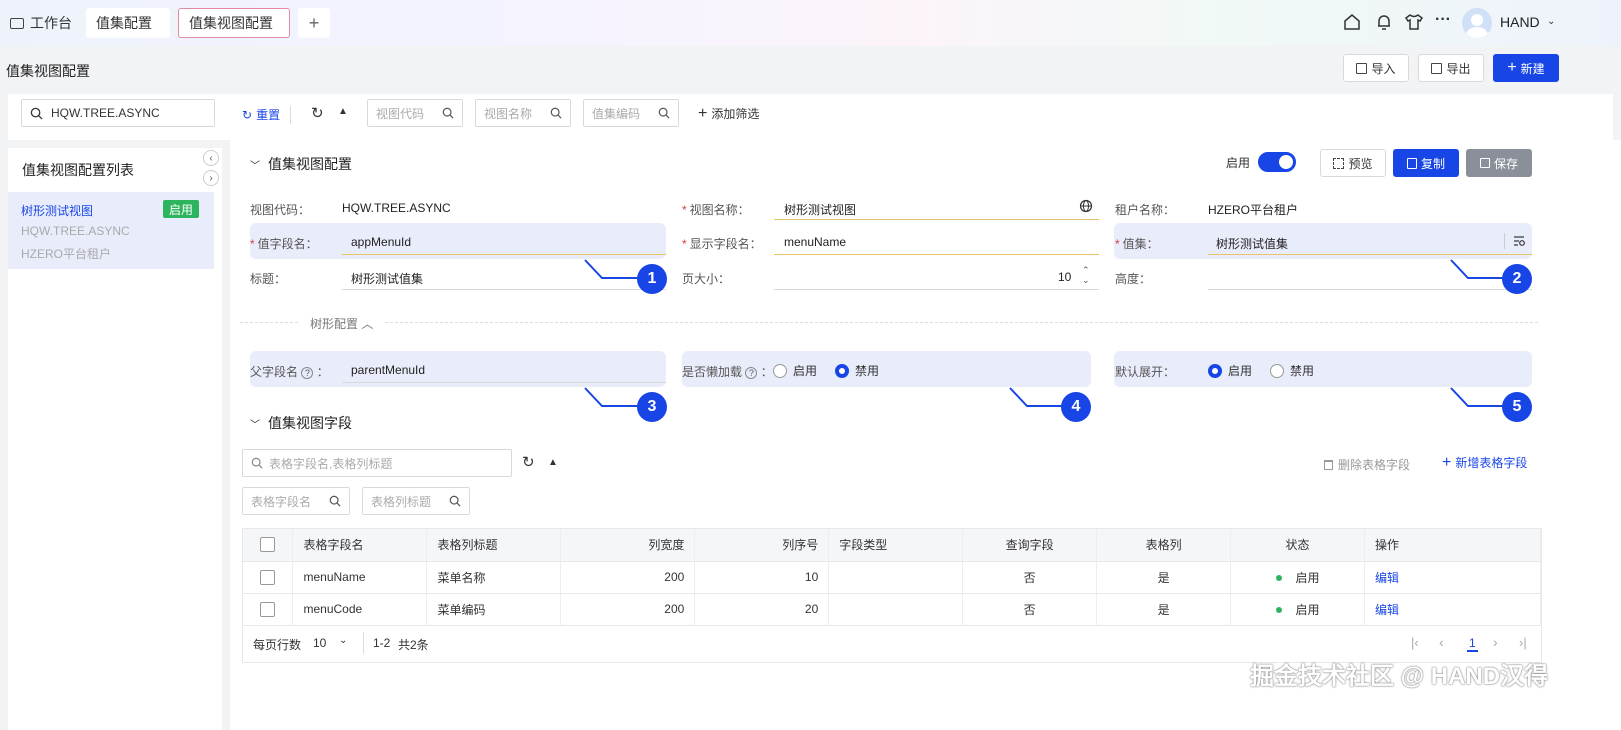  What do you see at coordinates (301, 164) in the screenshot?
I see `section-header: ﹀ 值集视图配置` at bounding box center [301, 164].